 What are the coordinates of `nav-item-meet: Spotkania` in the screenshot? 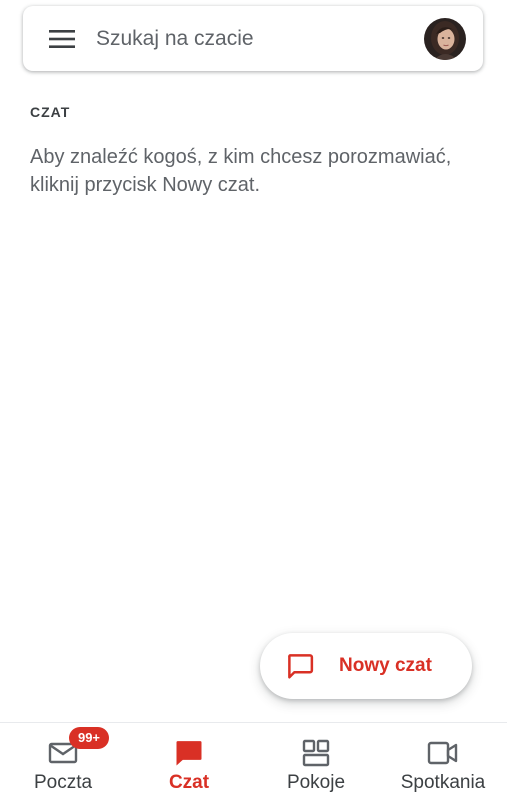 It's located at (443, 762).